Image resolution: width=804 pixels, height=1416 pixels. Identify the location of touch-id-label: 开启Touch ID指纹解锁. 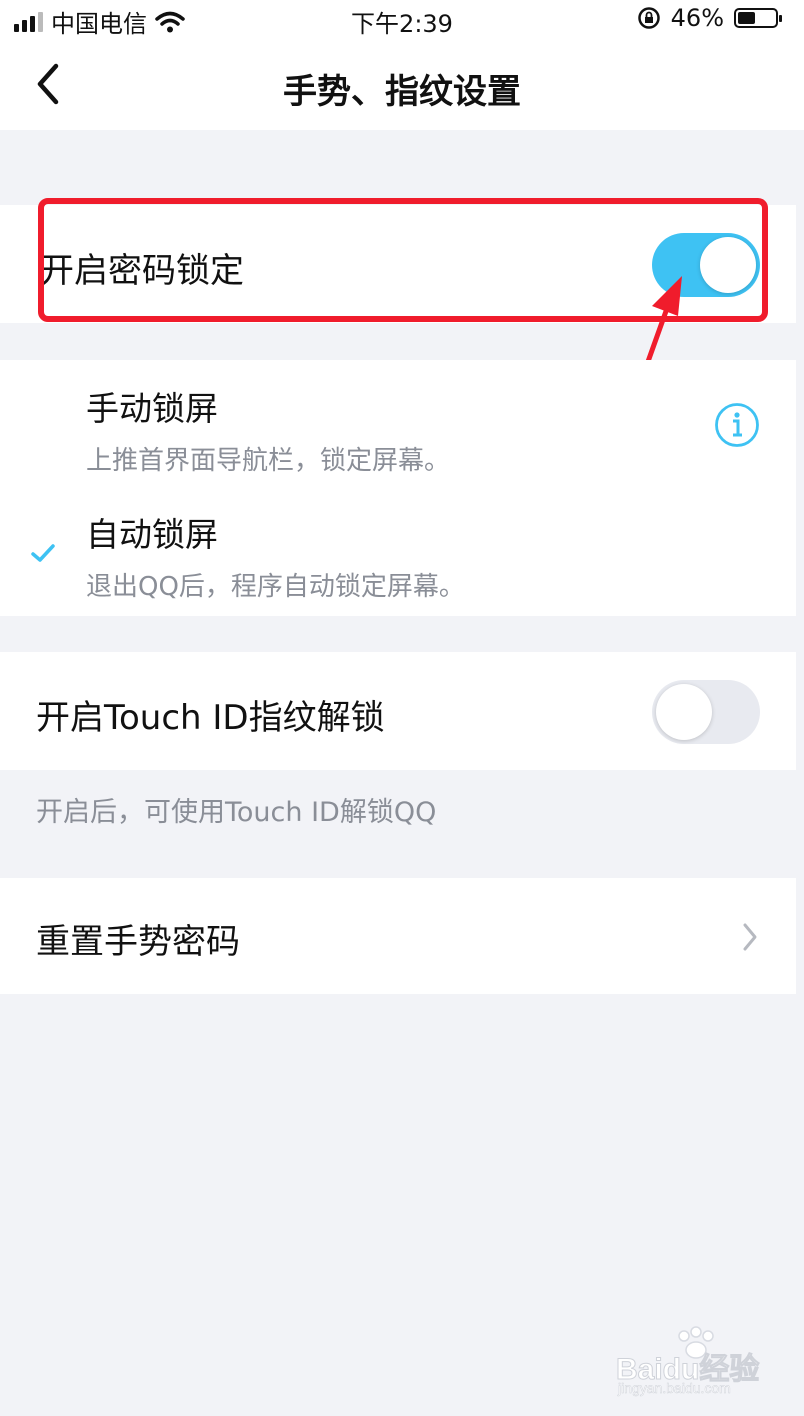
(210, 718).